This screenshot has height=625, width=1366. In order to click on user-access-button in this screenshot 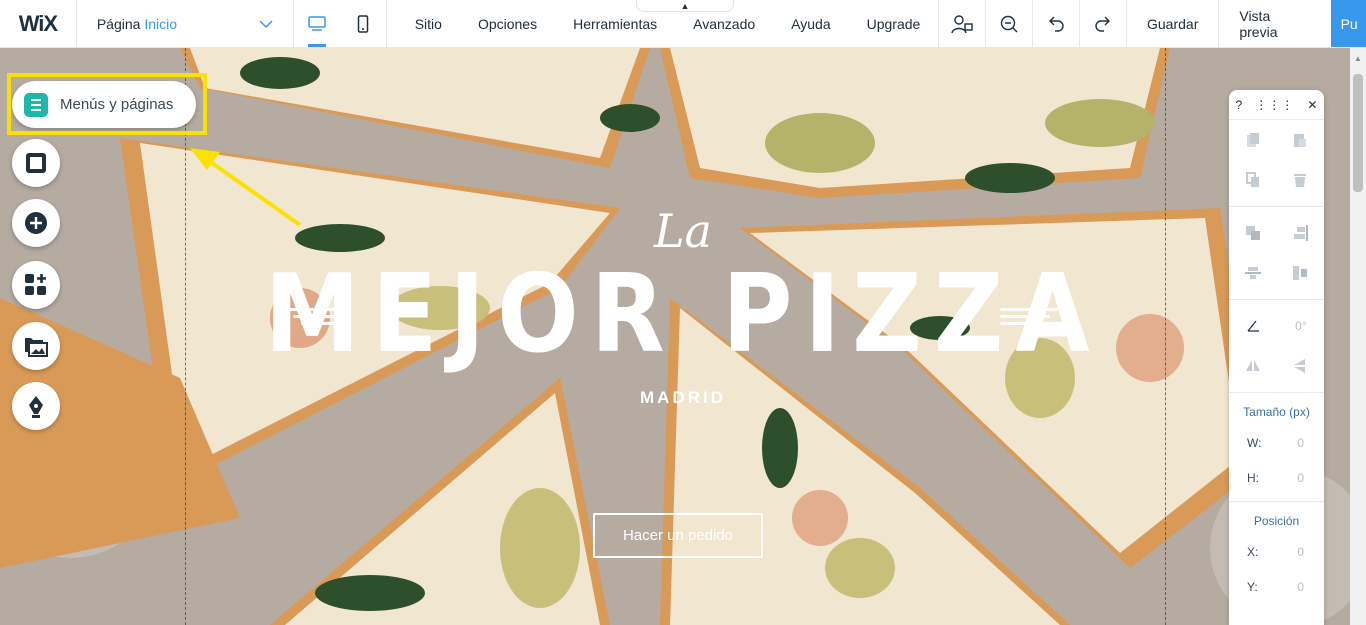, I will do `click(961, 23)`.